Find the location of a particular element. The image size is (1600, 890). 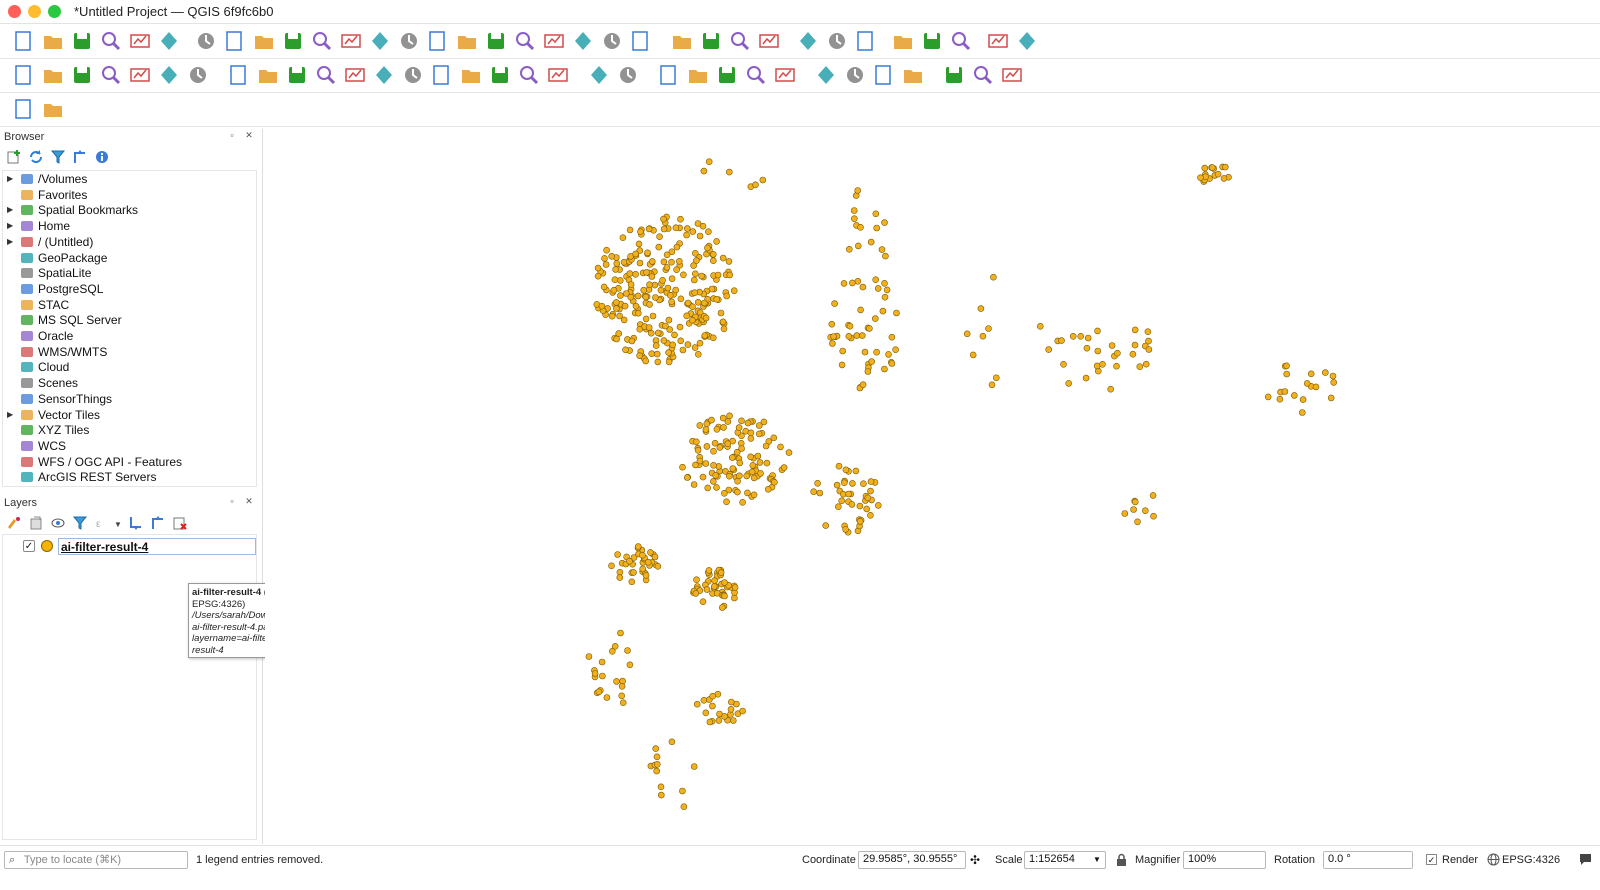

zoom-next-icon is located at coordinates (467, 41).